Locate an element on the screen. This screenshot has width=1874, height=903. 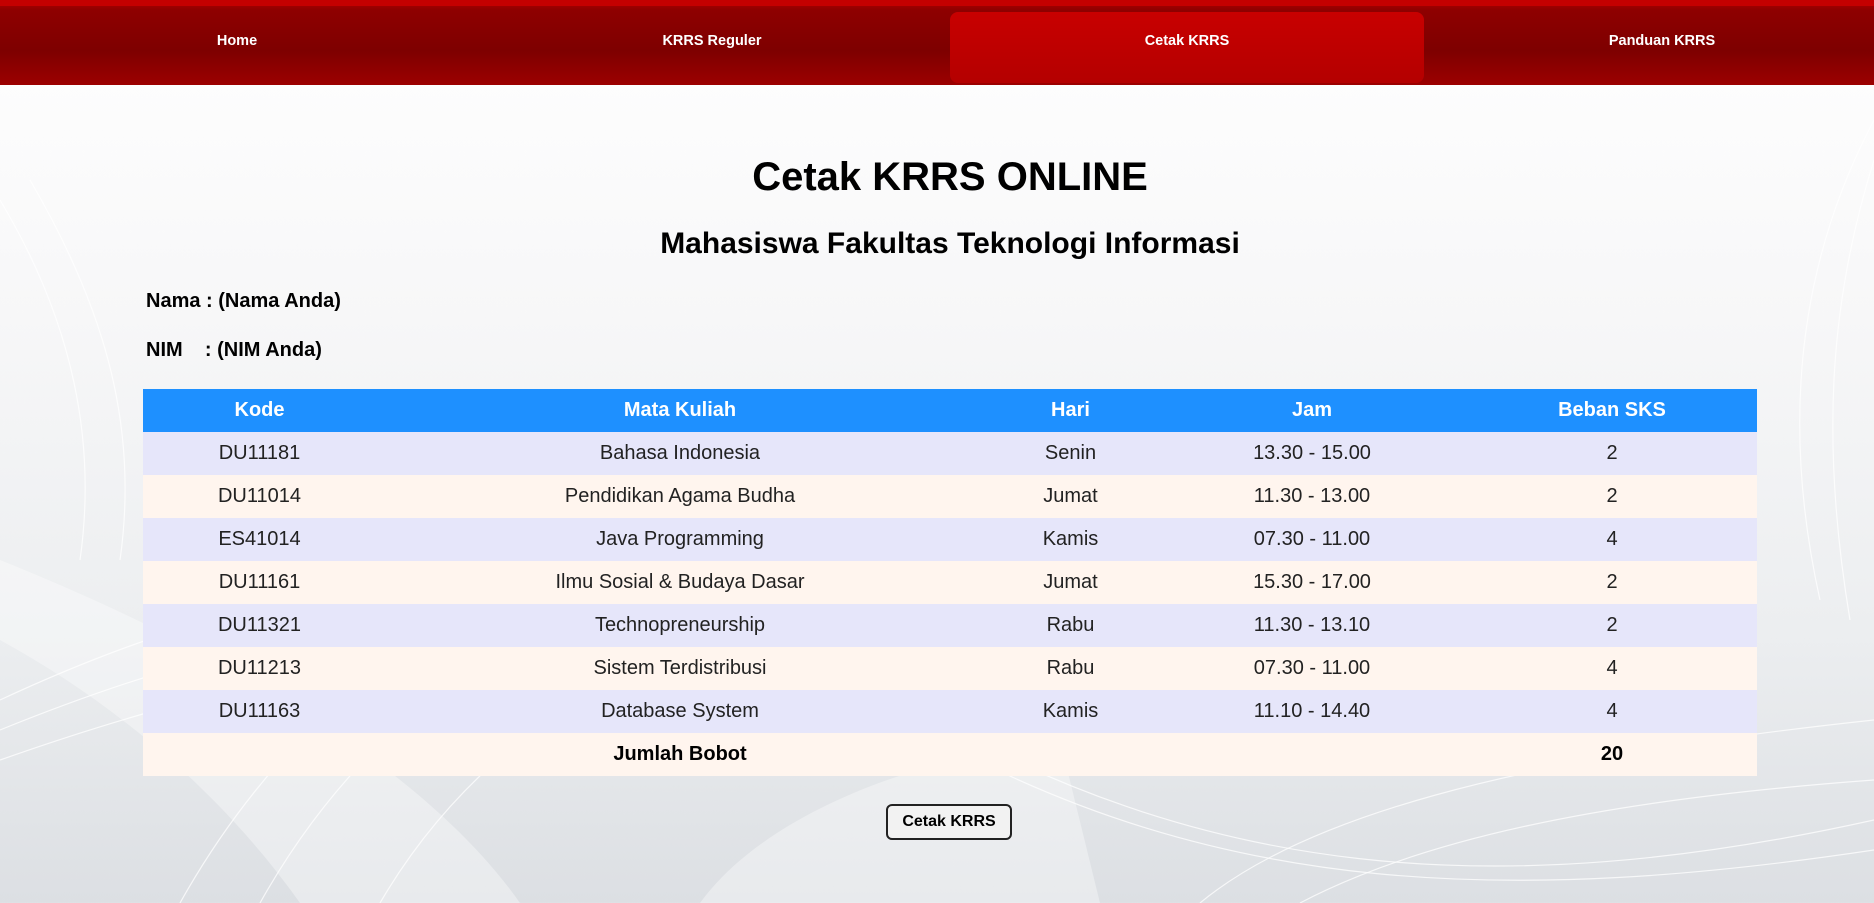
cell-jam: 11.10 - 14.40 is located at coordinates (1312, 711).